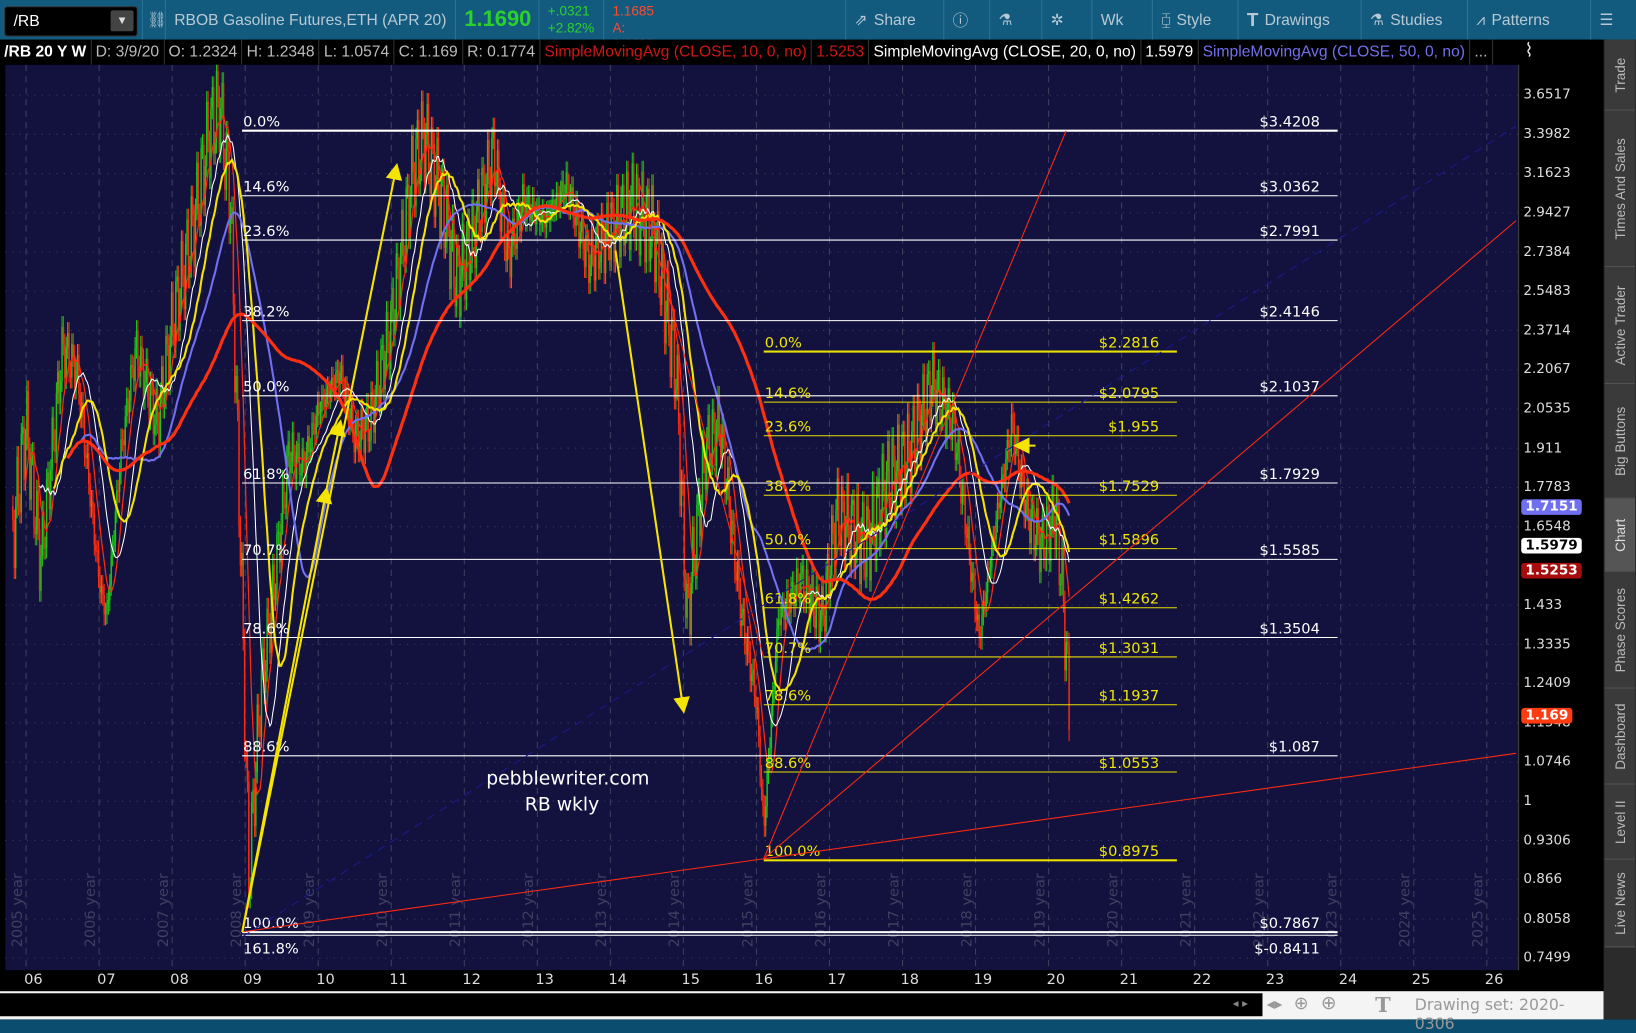  I want to click on text-tool-icon: T, so click(1383, 1004).